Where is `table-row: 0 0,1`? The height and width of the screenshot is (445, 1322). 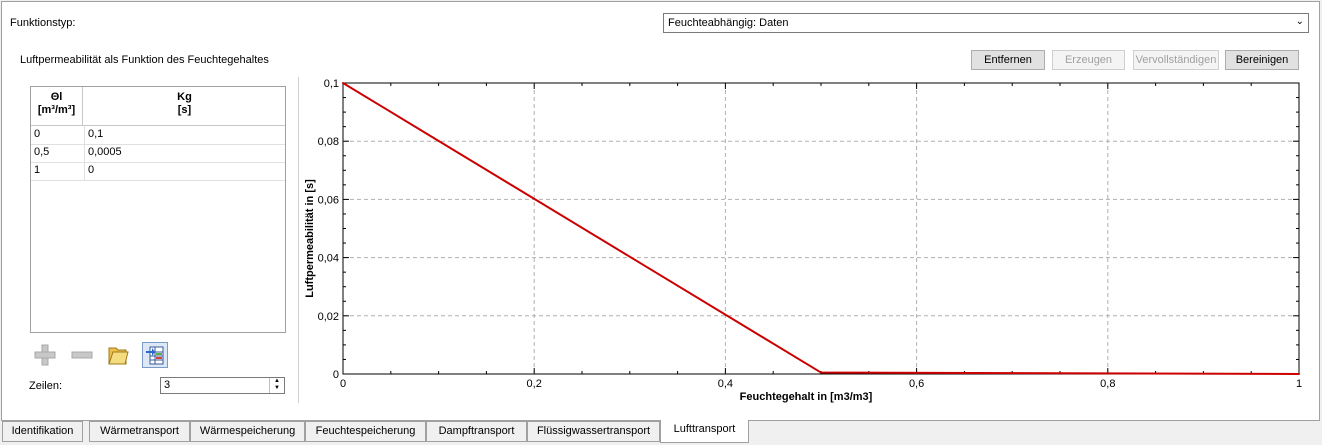
table-row: 0 0,1 is located at coordinates (158, 135).